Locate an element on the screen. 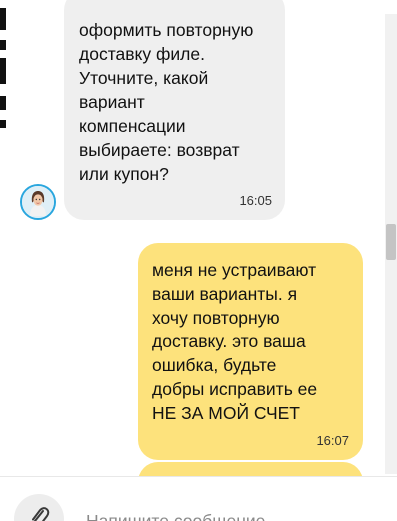 This screenshot has width=397, height=521. scrollbar-thumb is located at coordinates (391, 242).